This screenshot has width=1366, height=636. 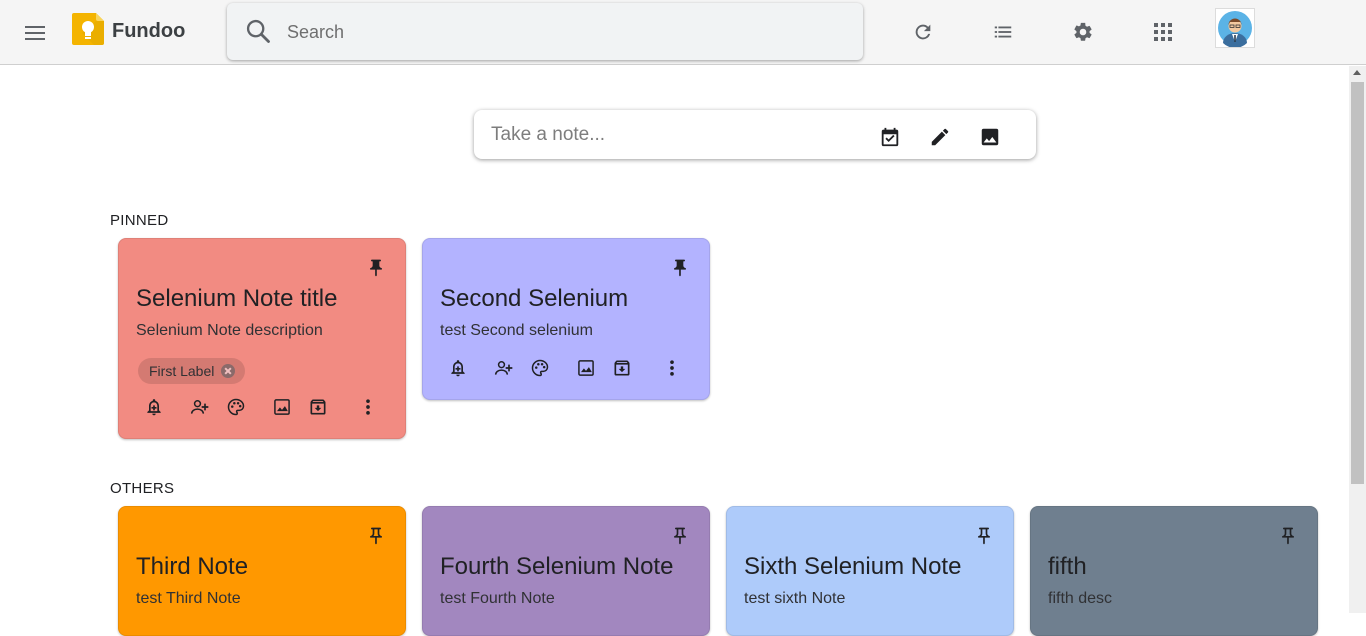 I want to click on remove-label-icon, so click(x=228, y=371).